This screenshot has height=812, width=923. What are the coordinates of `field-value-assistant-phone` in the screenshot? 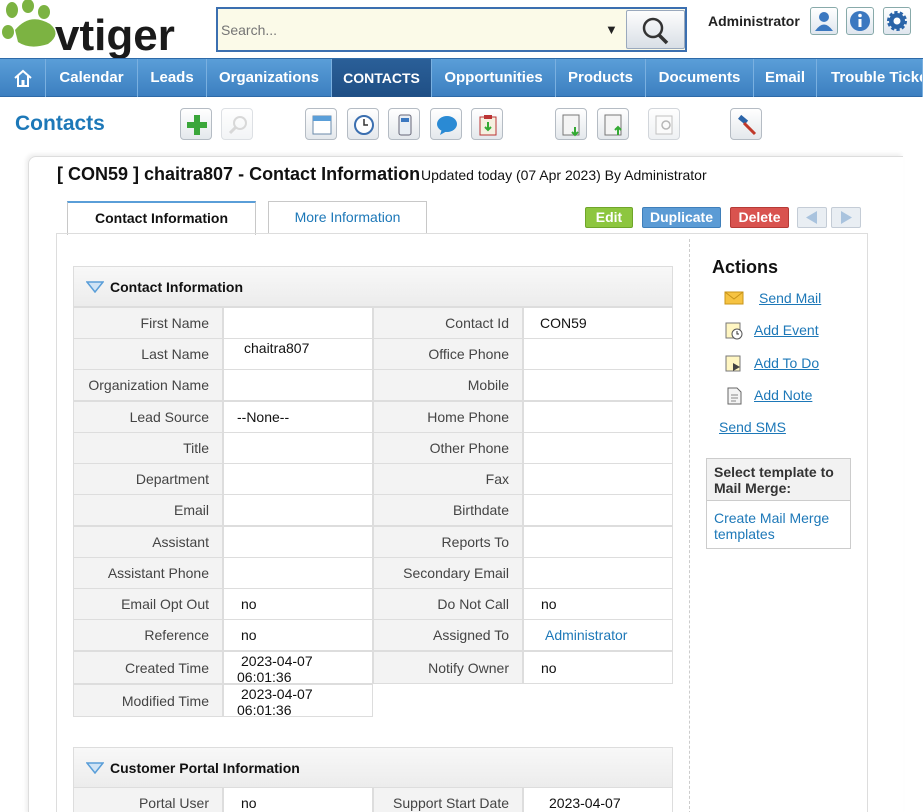 It's located at (298, 573).